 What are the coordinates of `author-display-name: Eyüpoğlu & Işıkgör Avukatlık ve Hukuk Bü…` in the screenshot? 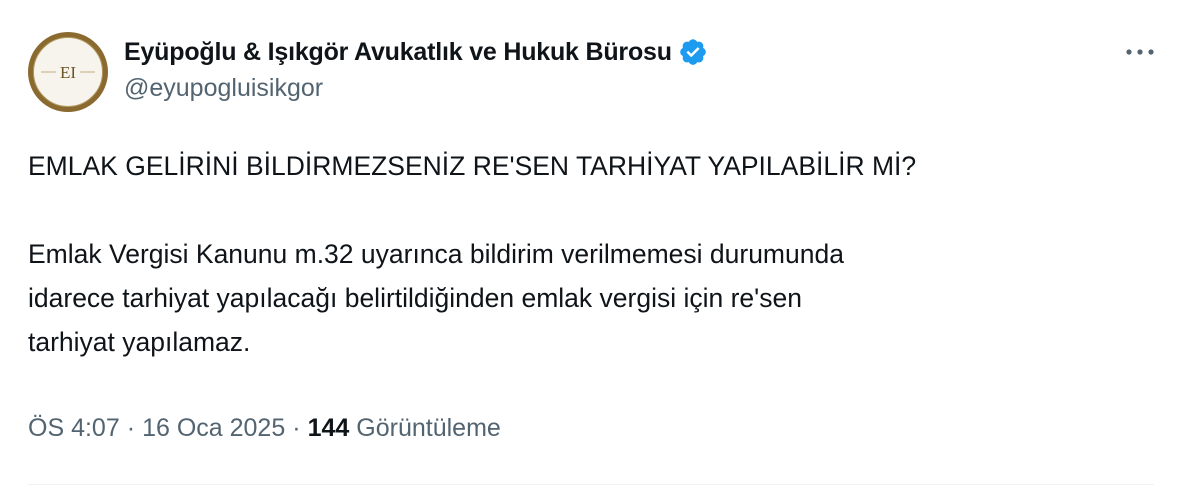 It's located at (398, 52).